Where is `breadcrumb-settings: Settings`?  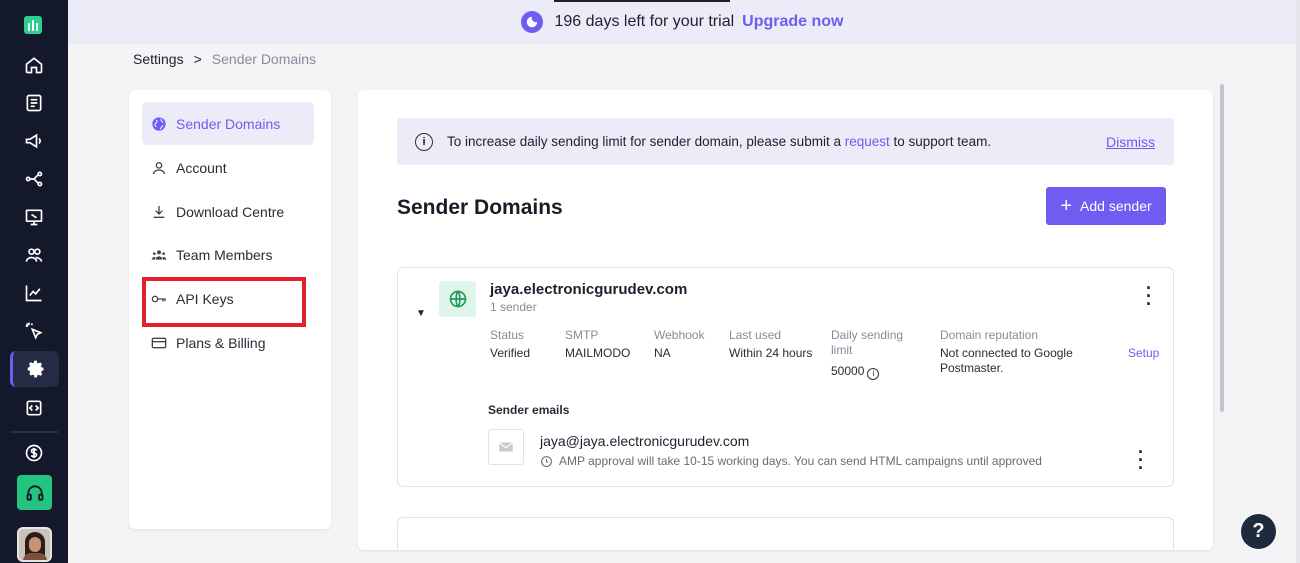 breadcrumb-settings: Settings is located at coordinates (158, 59).